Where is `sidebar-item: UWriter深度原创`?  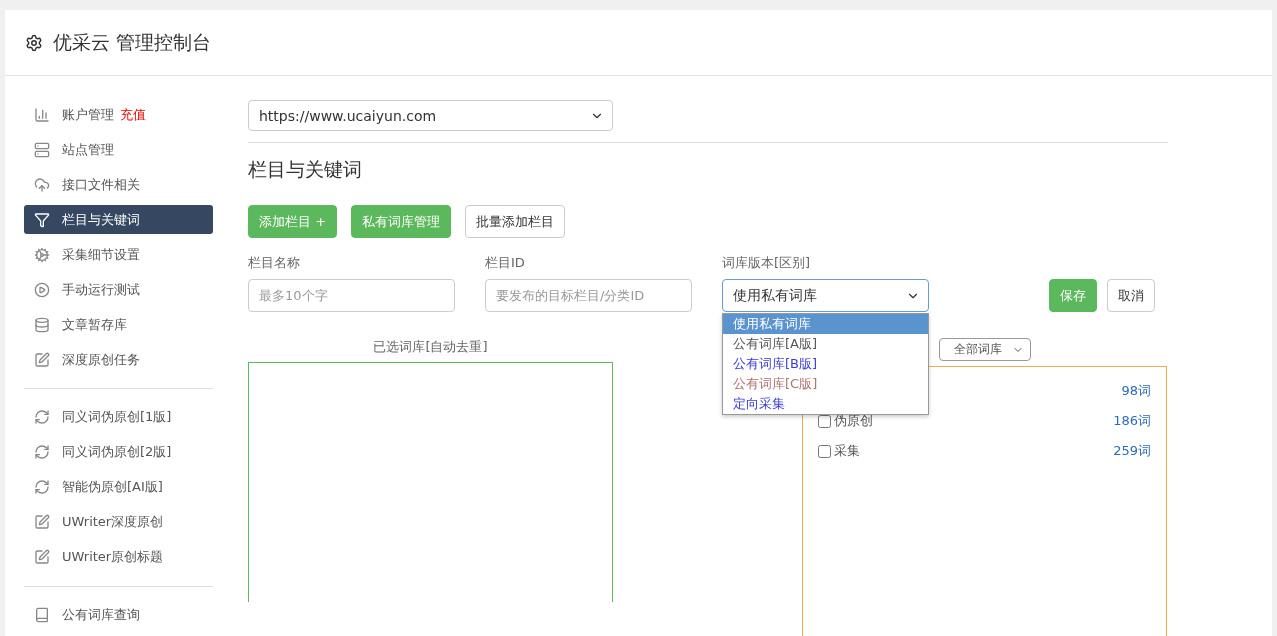
sidebar-item: UWriter深度原创 is located at coordinates (118, 522).